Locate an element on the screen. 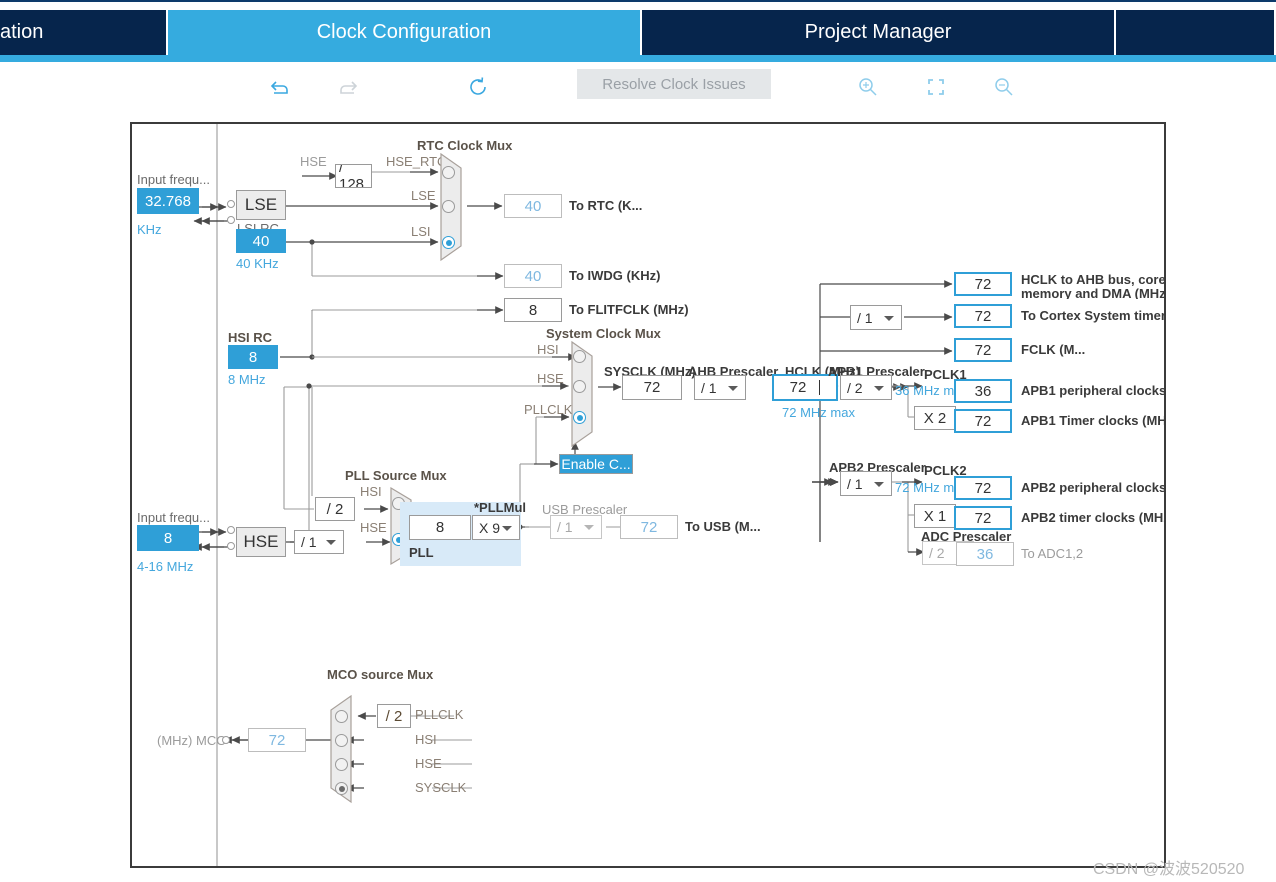  undo-icon is located at coordinates (280, 87).